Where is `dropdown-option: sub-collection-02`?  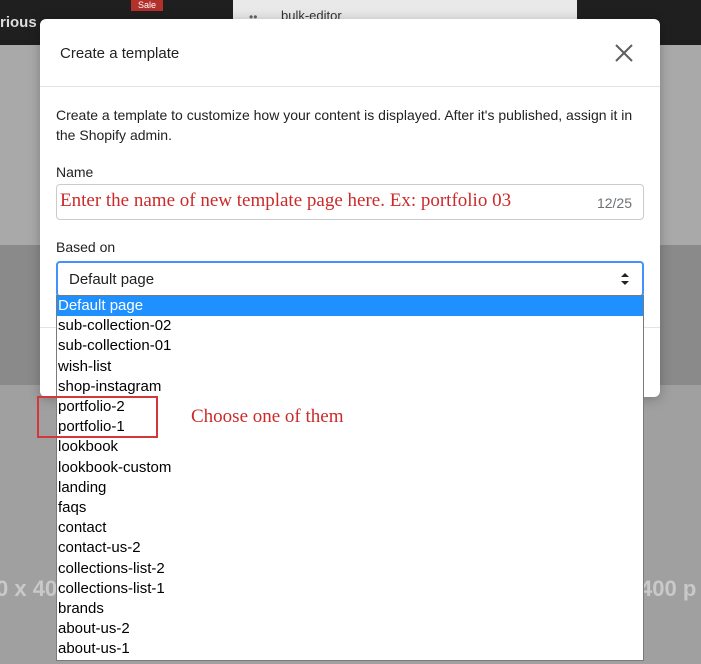
dropdown-option: sub-collection-02 is located at coordinates (350, 326).